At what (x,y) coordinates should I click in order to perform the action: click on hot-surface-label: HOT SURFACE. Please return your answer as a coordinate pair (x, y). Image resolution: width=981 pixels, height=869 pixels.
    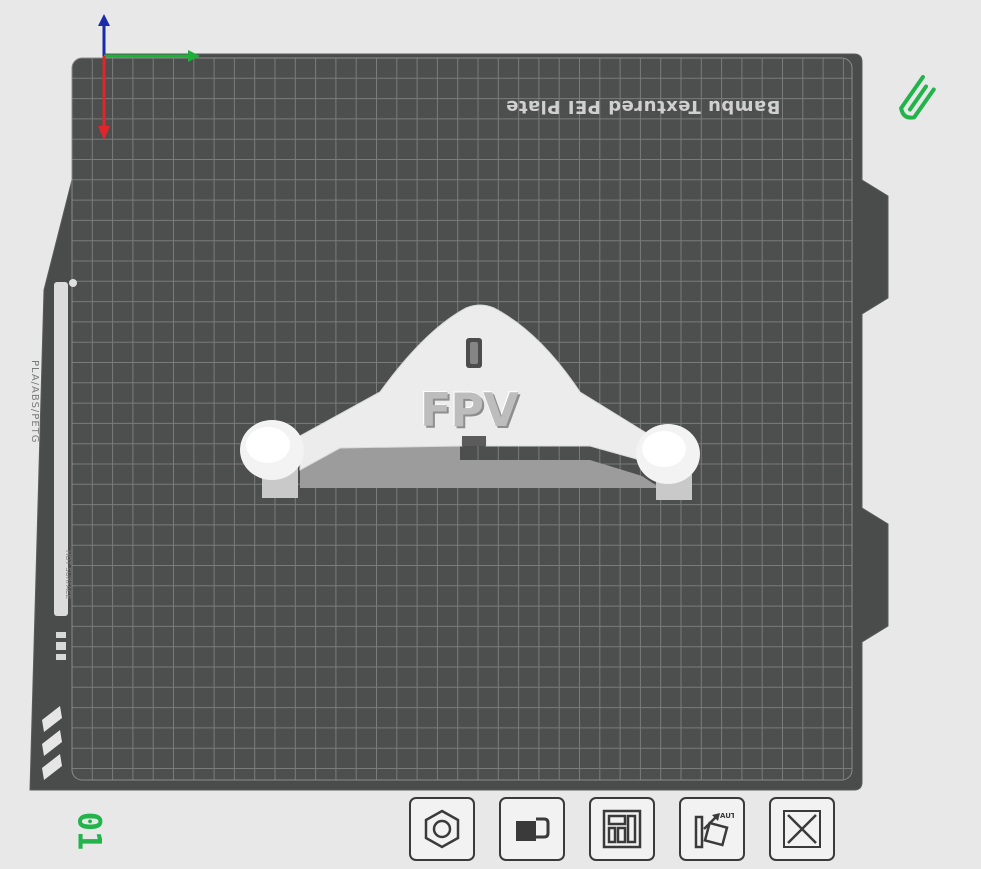
    Looking at the image, I should click on (68, 575).